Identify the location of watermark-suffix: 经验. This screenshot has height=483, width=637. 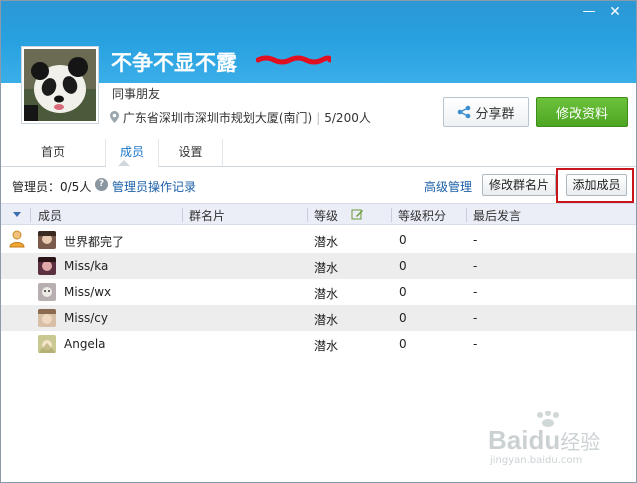
(580, 443).